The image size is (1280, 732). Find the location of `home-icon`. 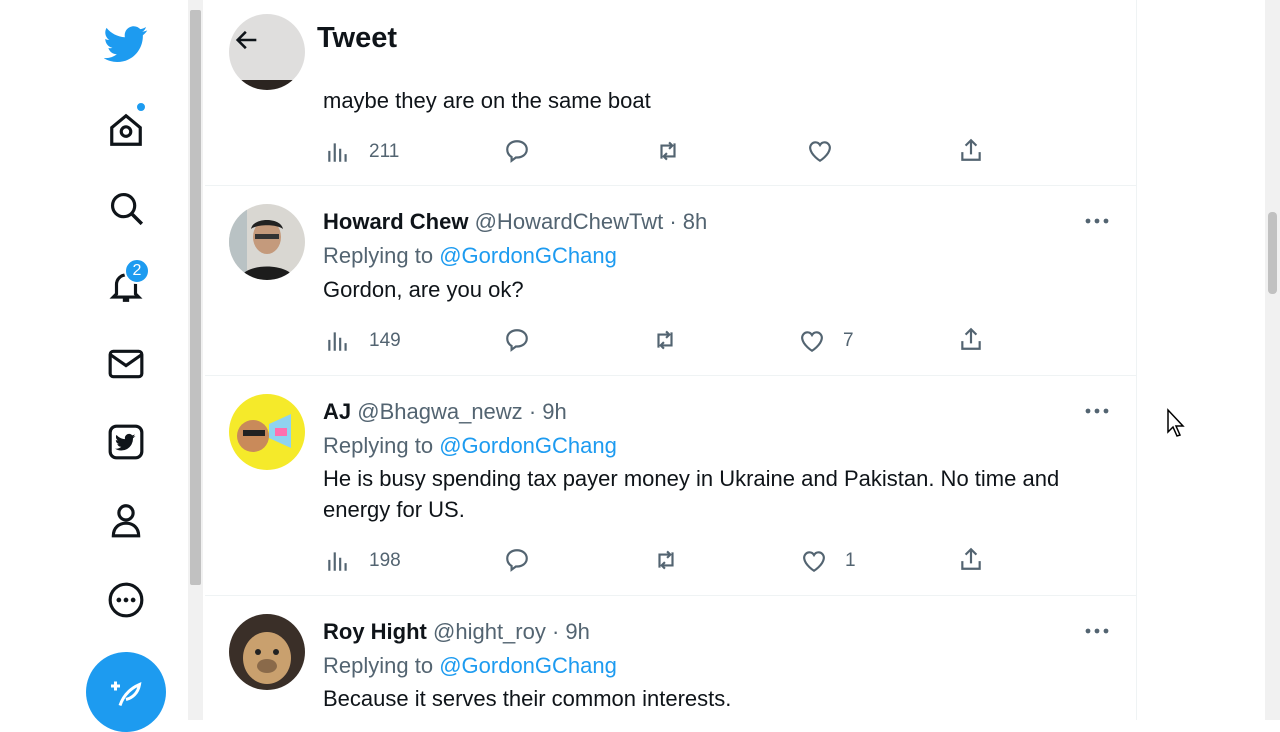

home-icon is located at coordinates (126, 126).